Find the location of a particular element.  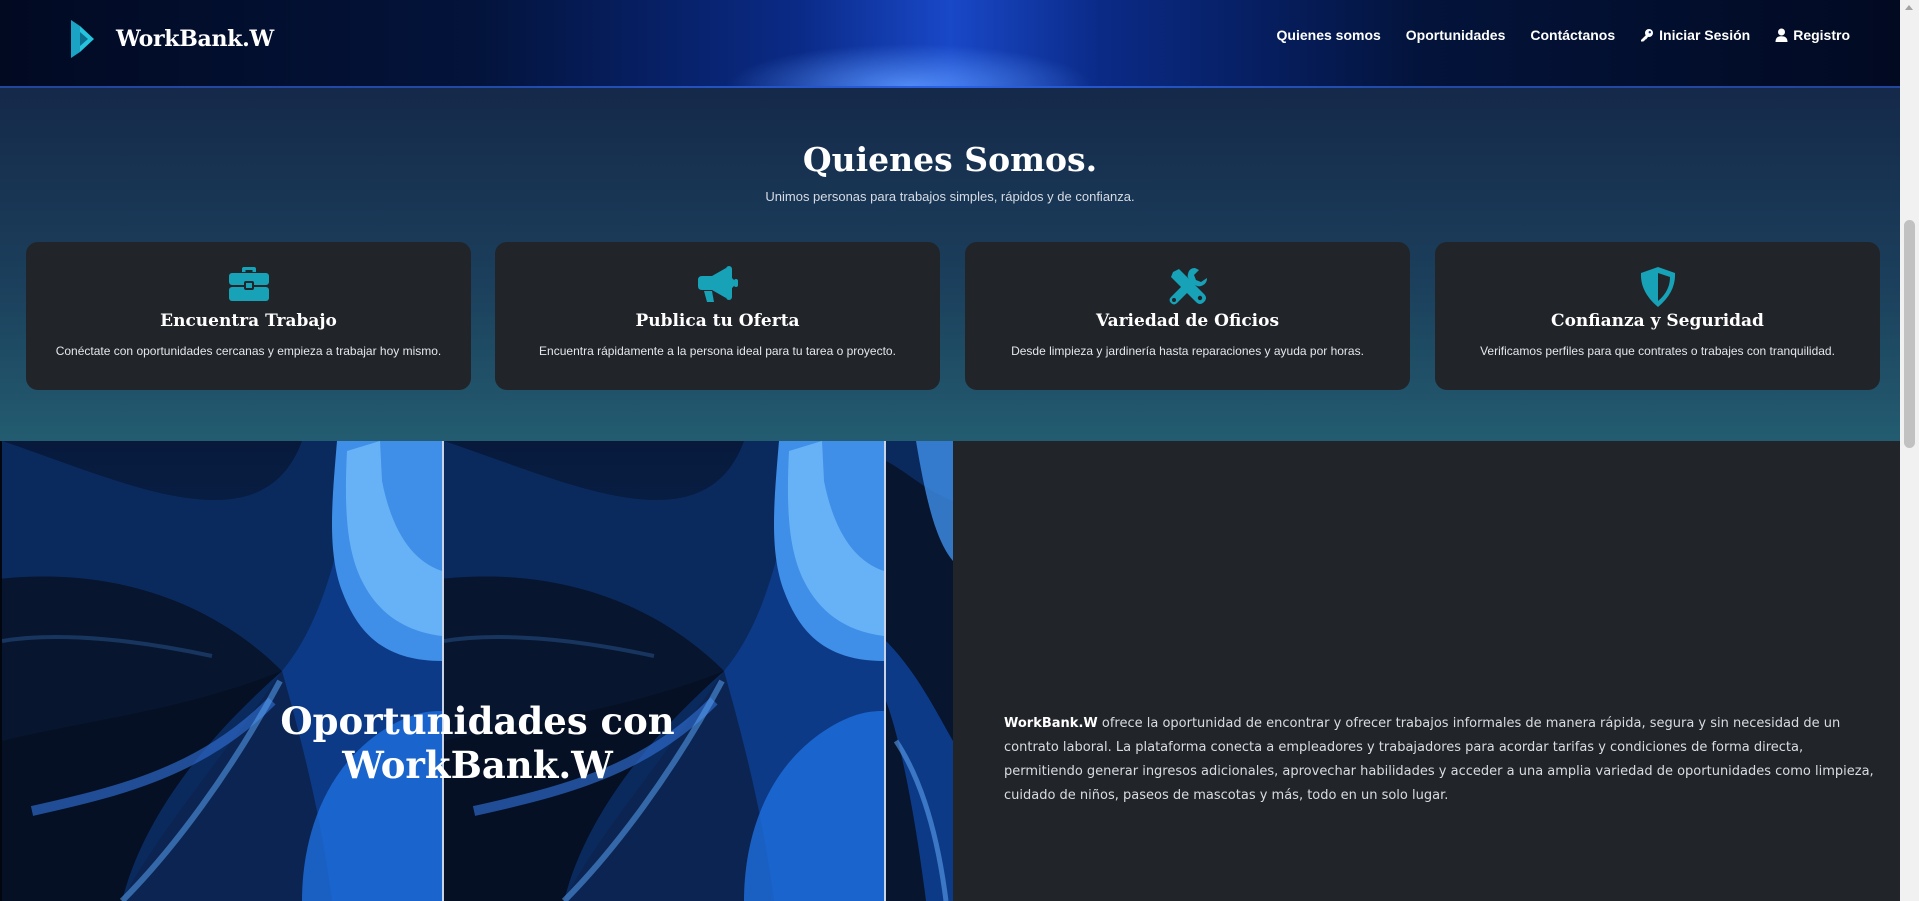

nav-link-contactanos: Contáctanos is located at coordinates (1572, 35).